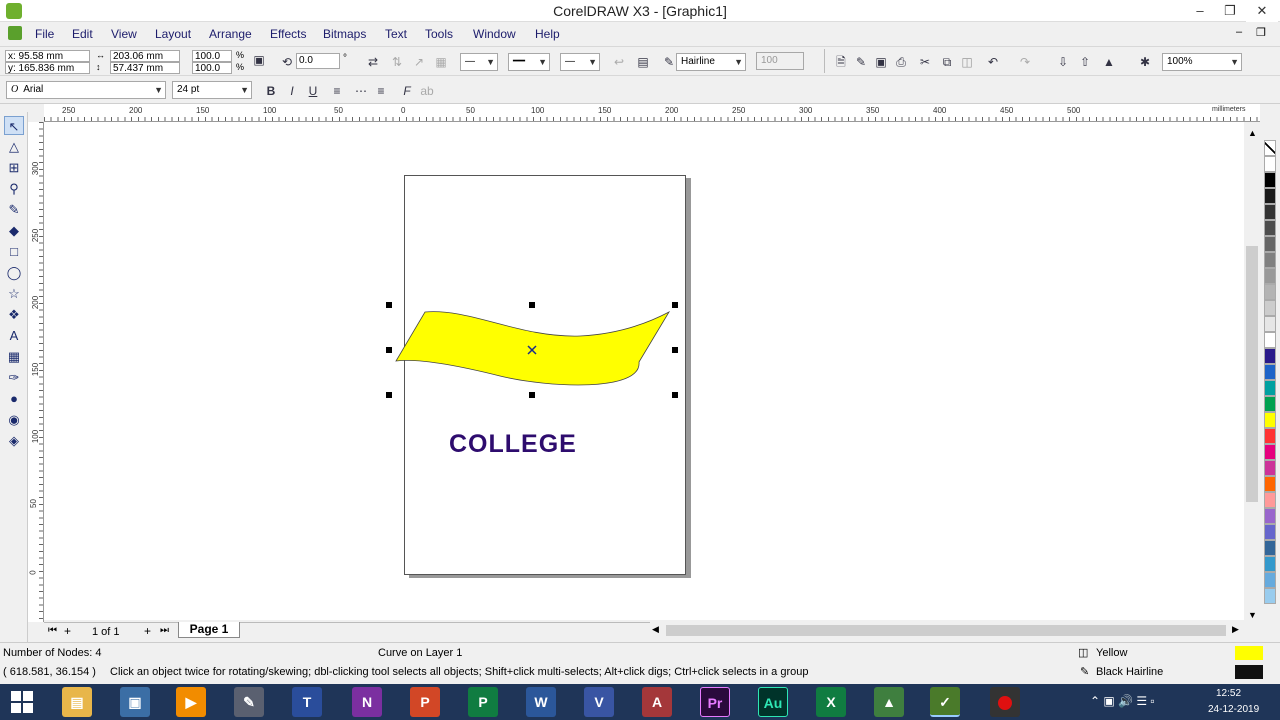 This screenshot has width=1280, height=720. Describe the element at coordinates (881, 62) in the screenshot. I see `save-icon: ▣` at that location.